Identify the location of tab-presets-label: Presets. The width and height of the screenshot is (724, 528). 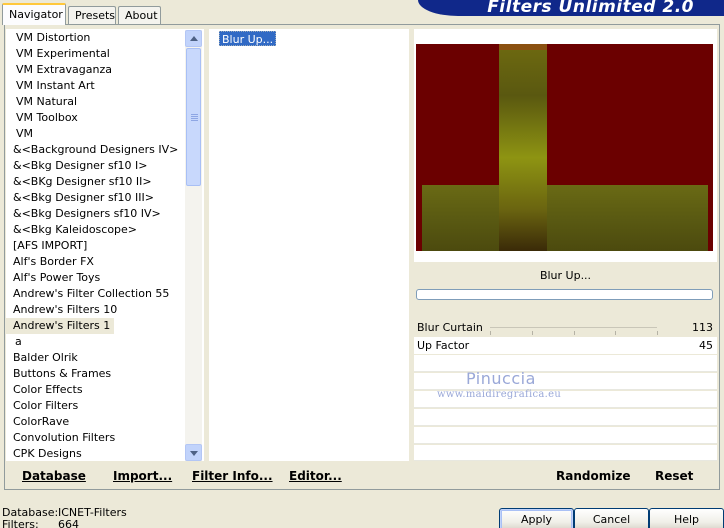
(95, 15).